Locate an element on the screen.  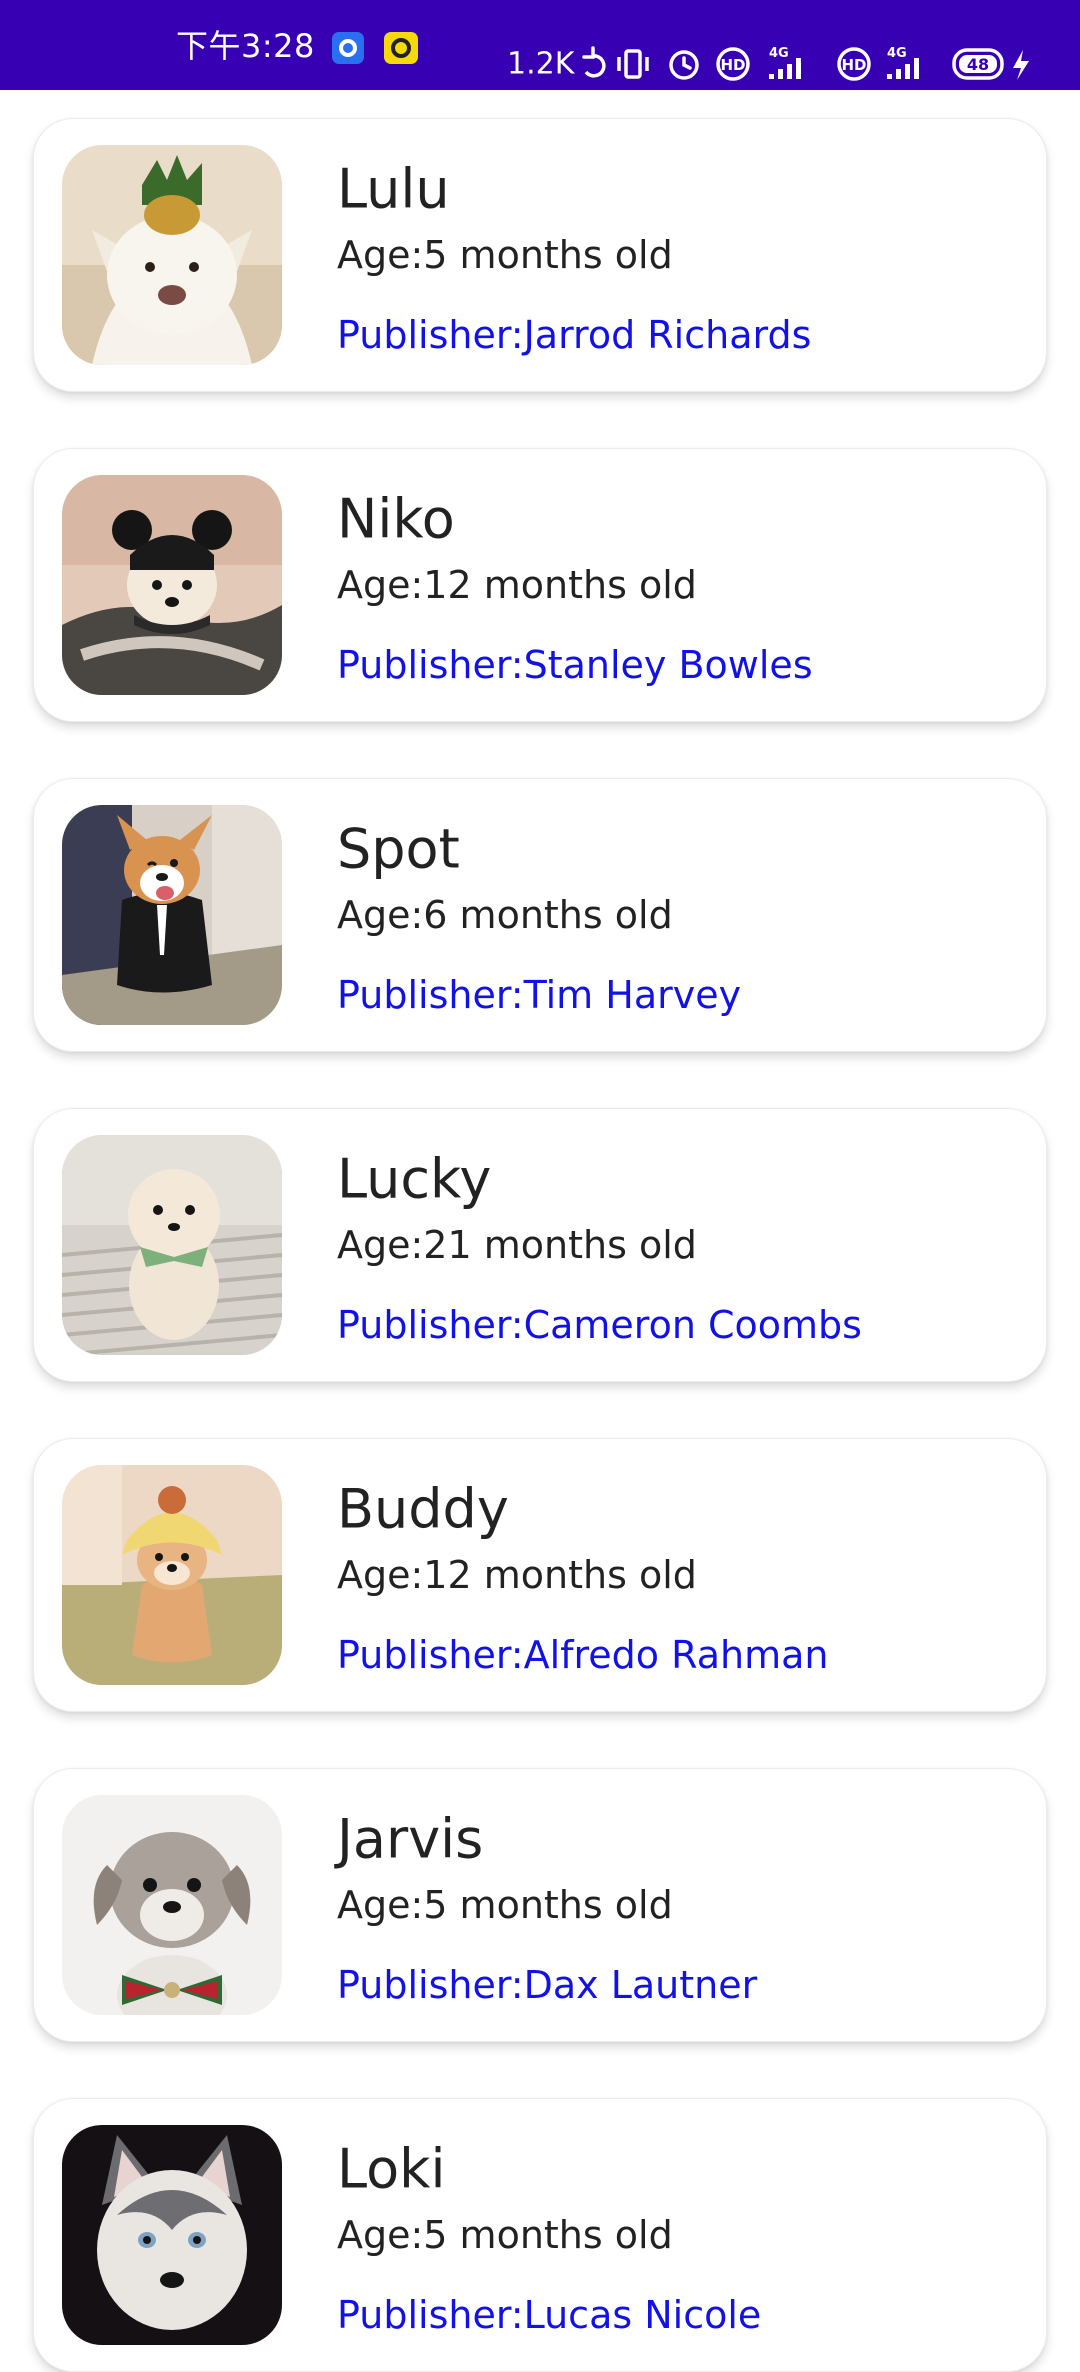
dog-publisher: Publisher:Lucas Nicole is located at coordinates (549, 2315).